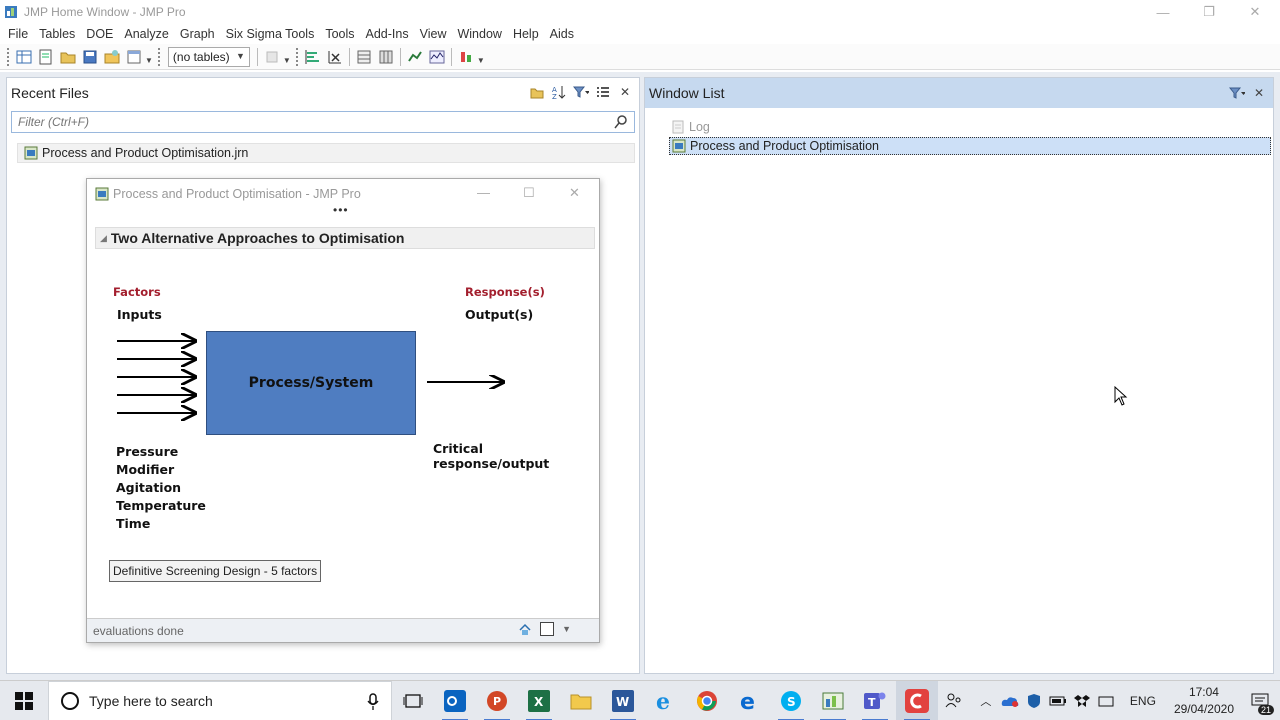 The image size is (1280, 720). I want to click on input-language: ENG, so click(1143, 701).